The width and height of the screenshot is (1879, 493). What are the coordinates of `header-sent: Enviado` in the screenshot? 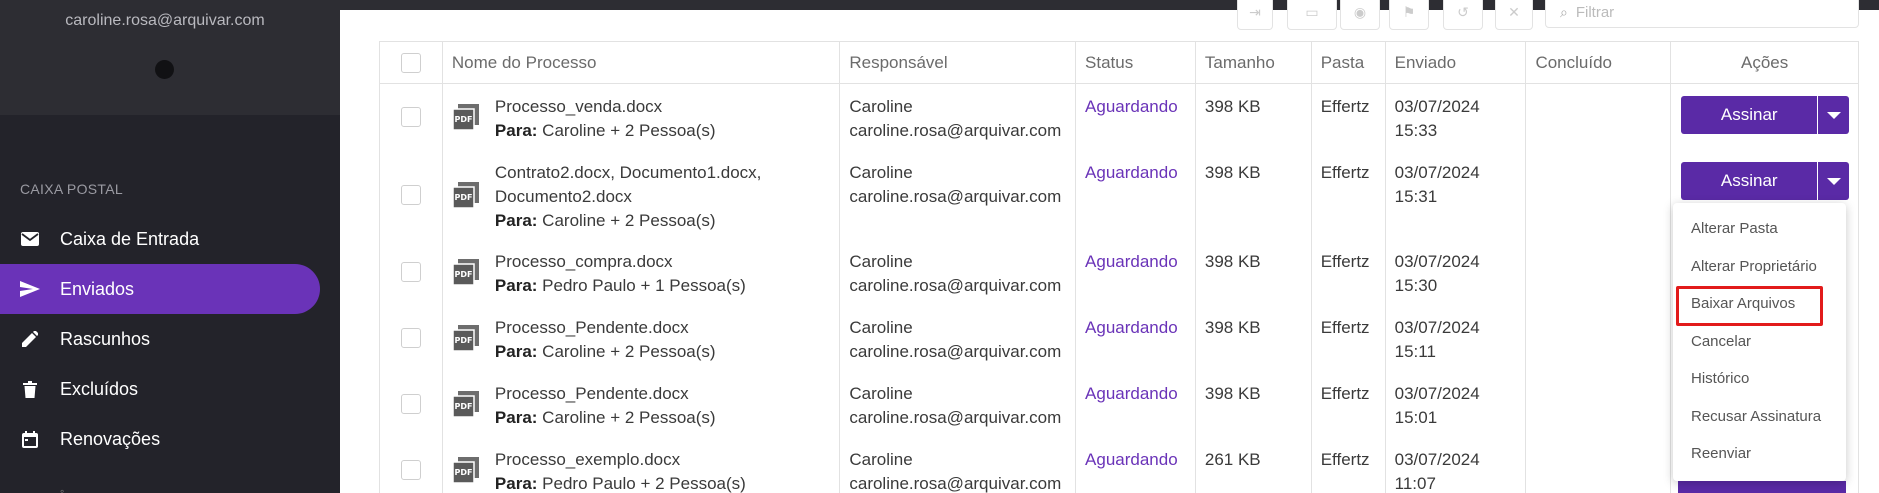 It's located at (1456, 62).